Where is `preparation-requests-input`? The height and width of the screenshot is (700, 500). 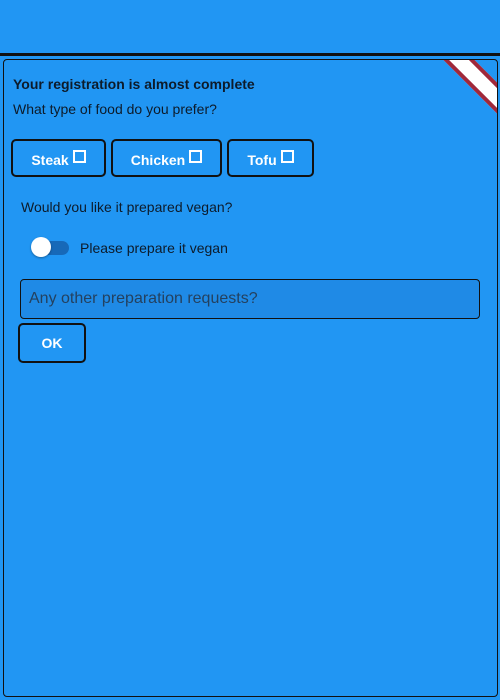 preparation-requests-input is located at coordinates (250, 299).